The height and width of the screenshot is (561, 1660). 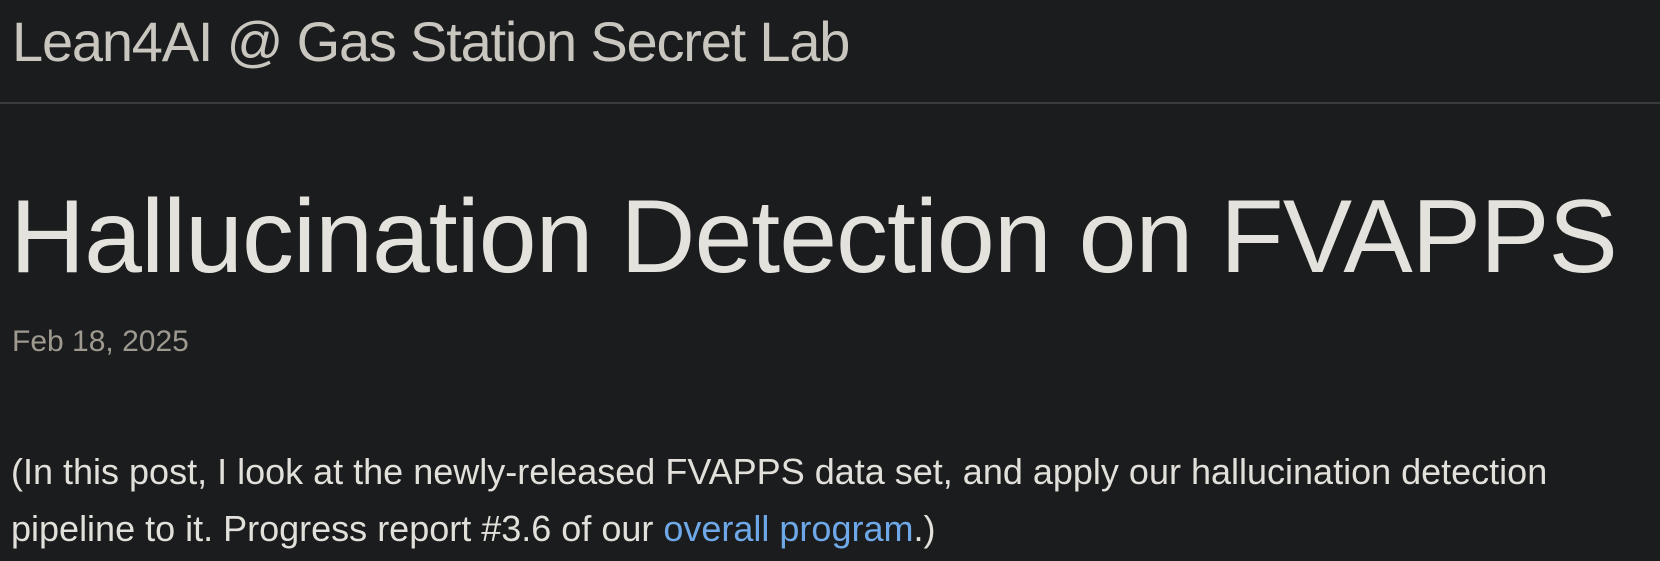 What do you see at coordinates (788, 528) in the screenshot?
I see `overall-program-link: overall program` at bounding box center [788, 528].